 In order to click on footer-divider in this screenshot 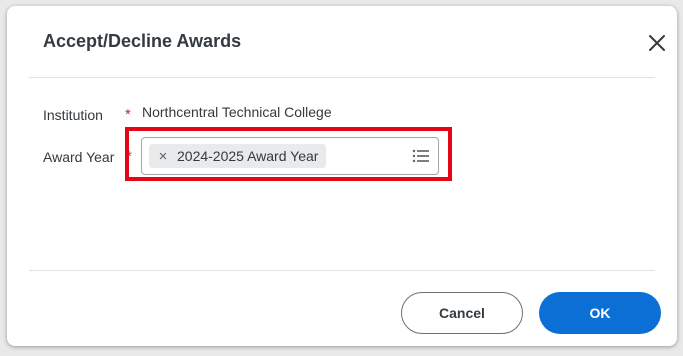, I will do `click(342, 270)`.